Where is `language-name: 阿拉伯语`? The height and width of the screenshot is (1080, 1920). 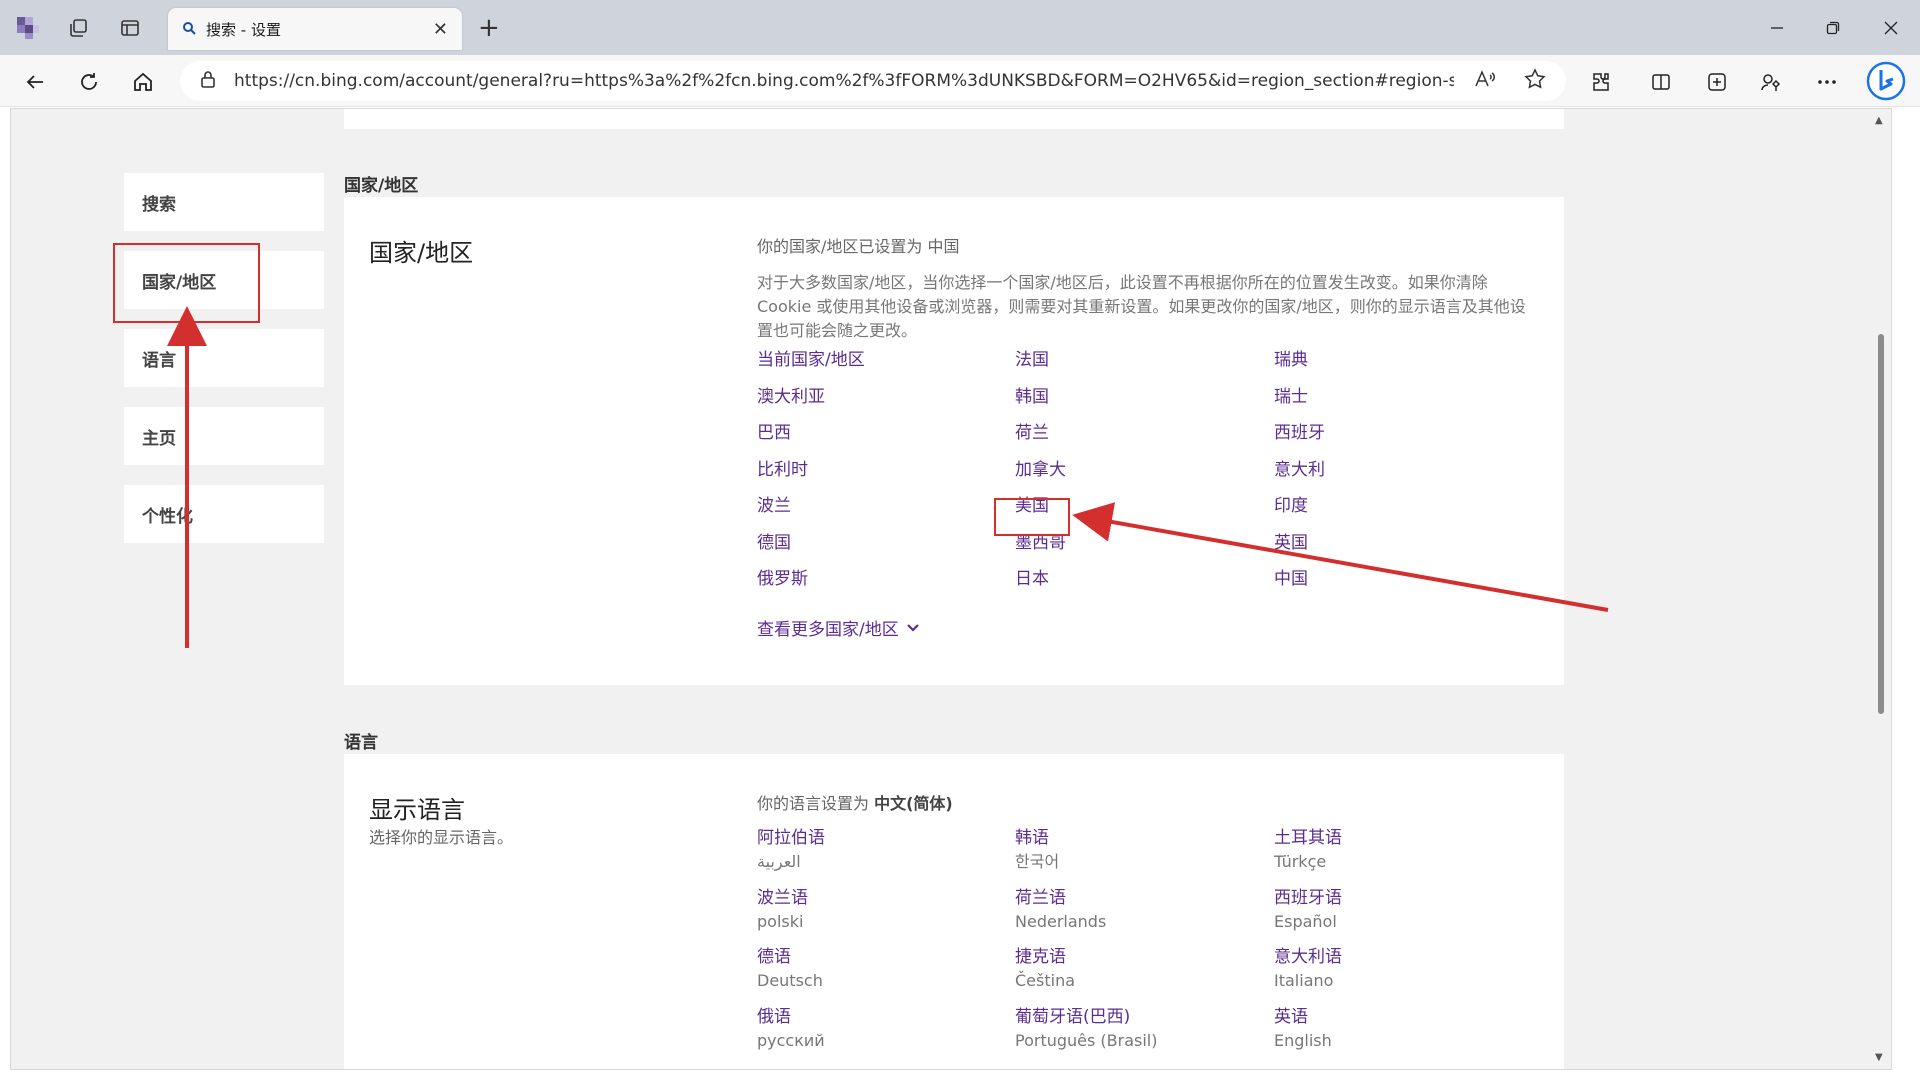
language-name: 阿拉伯语 is located at coordinates (877, 838).